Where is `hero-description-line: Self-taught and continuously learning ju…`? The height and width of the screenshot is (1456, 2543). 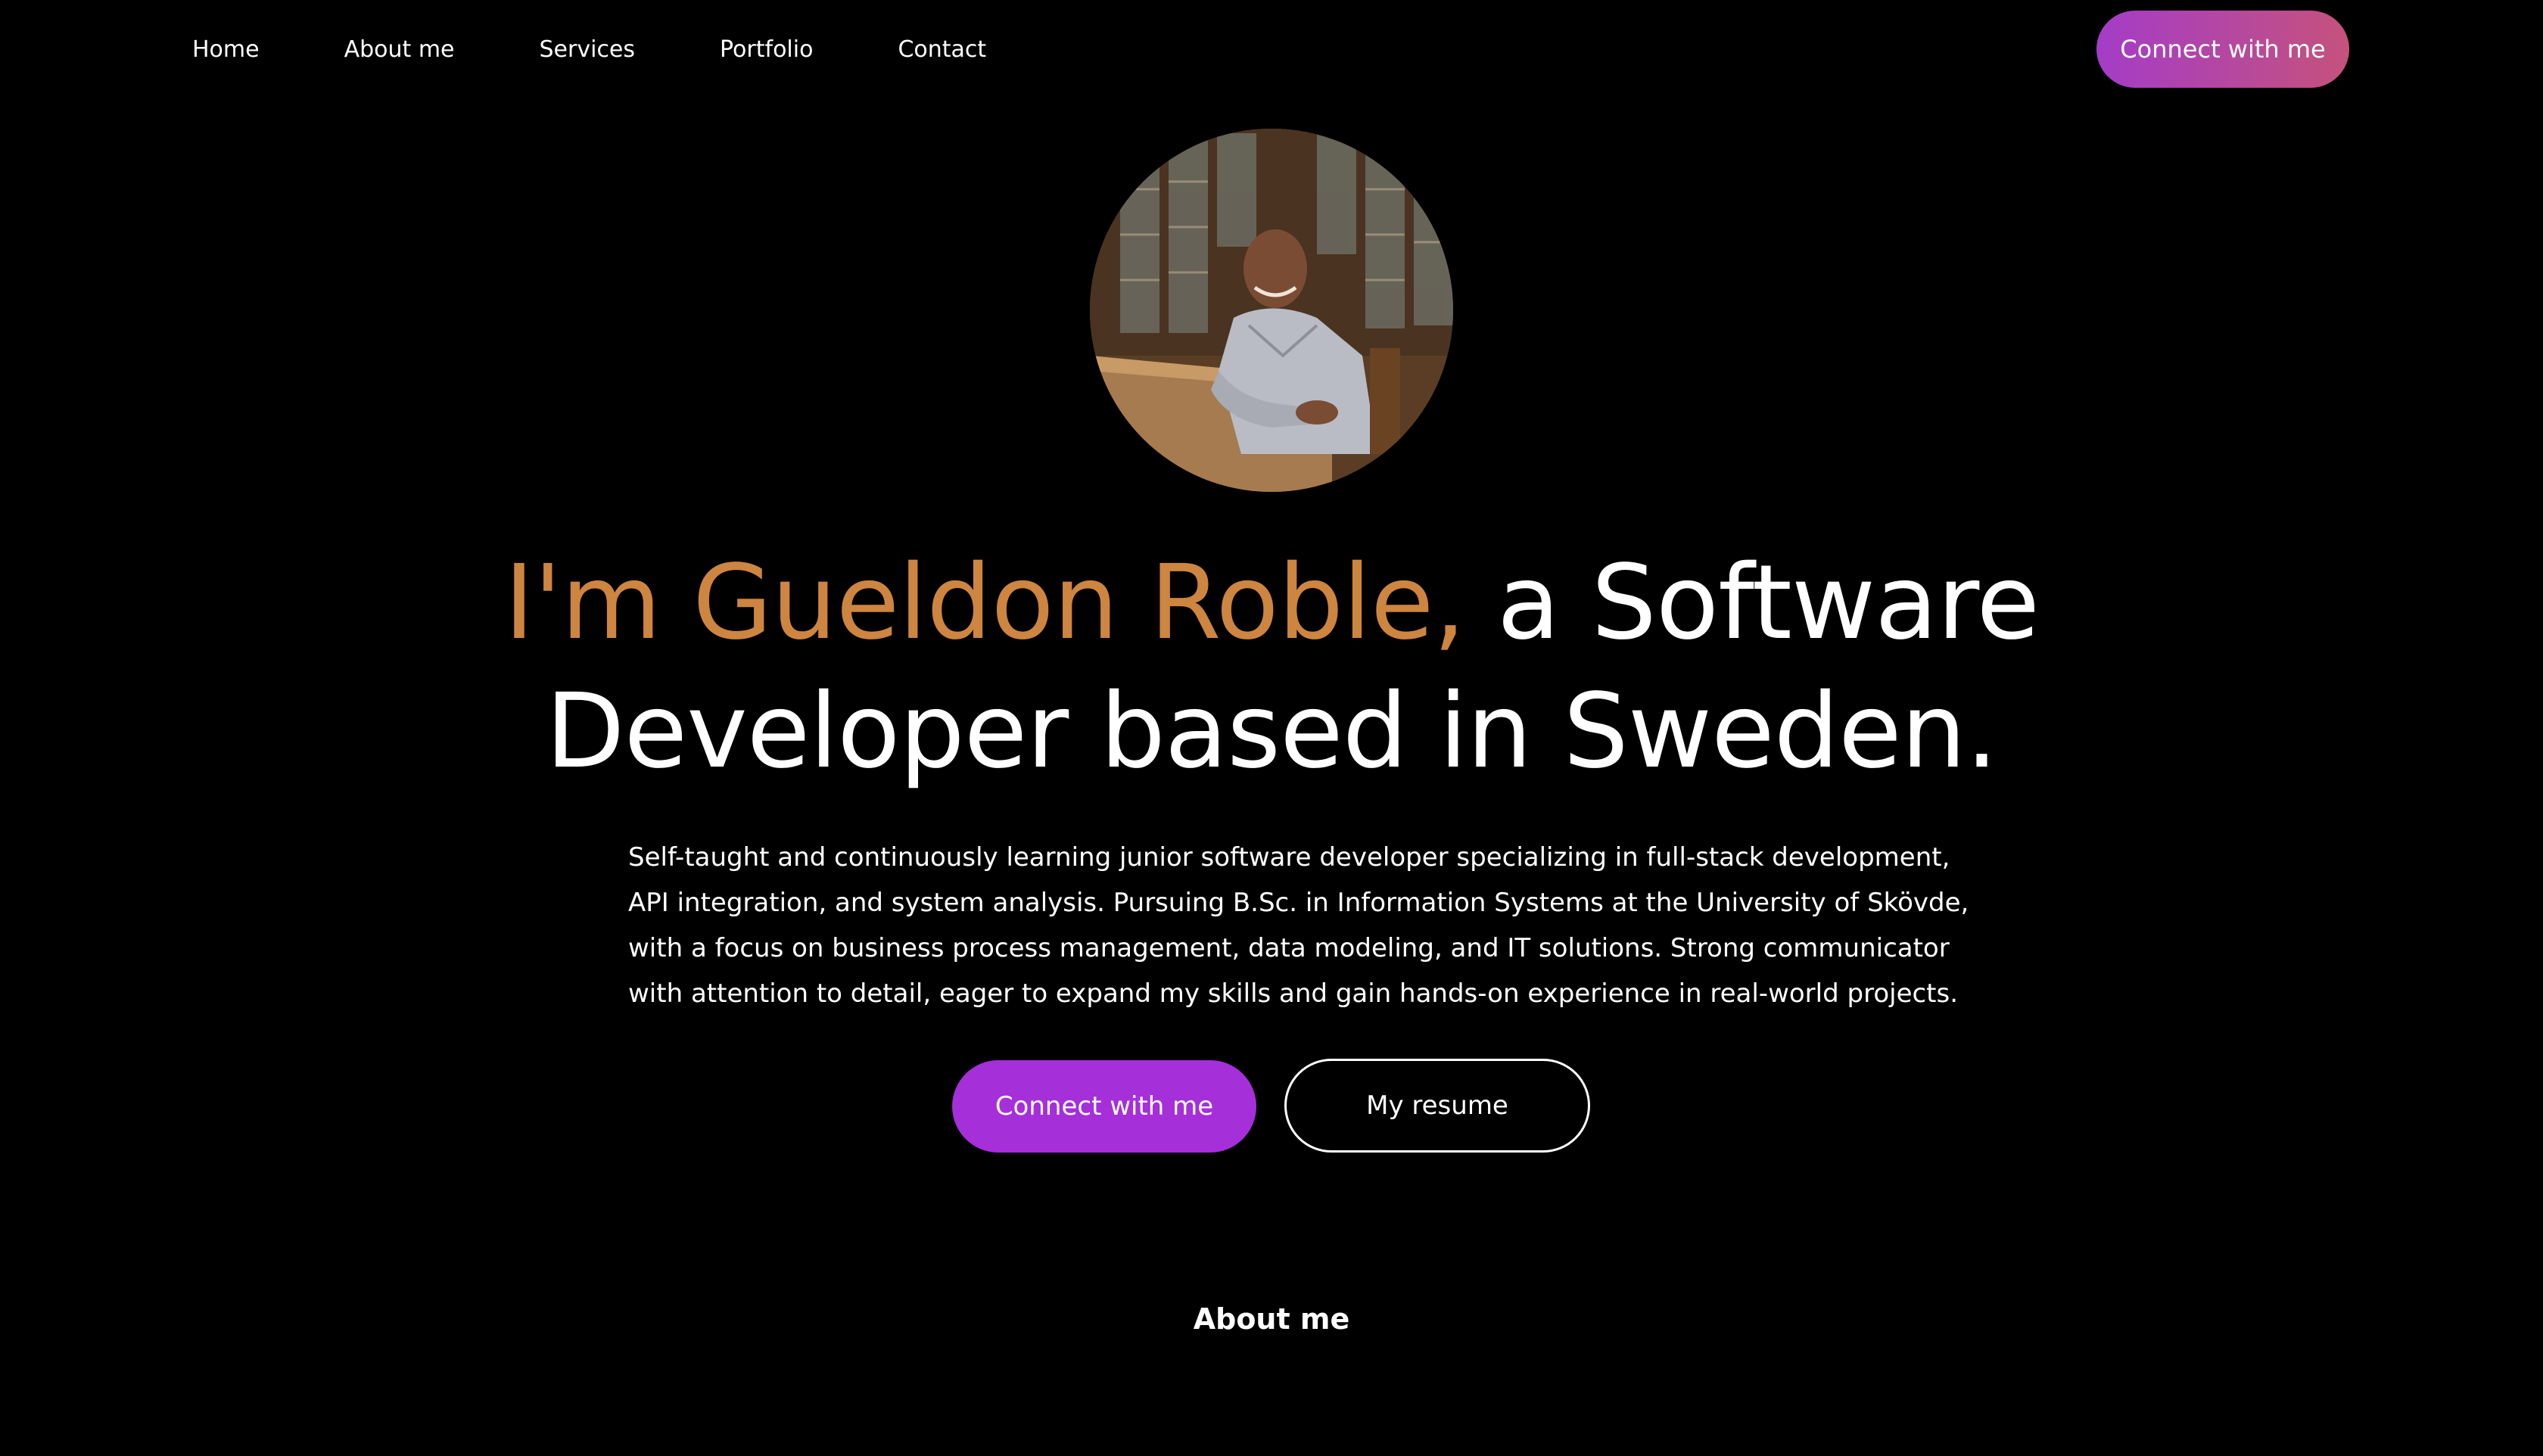 hero-description-line: Self-taught and continuously learning ju… is located at coordinates (1289, 857).